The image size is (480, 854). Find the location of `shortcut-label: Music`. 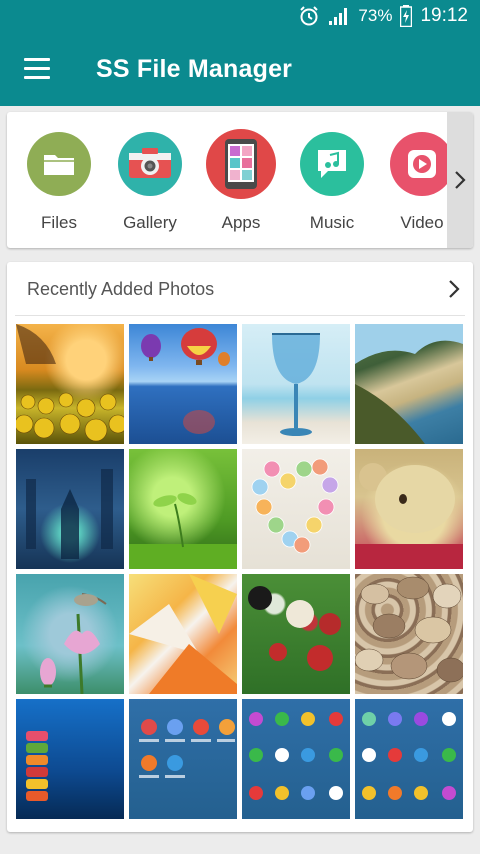

shortcut-label: Music is located at coordinates (332, 222).